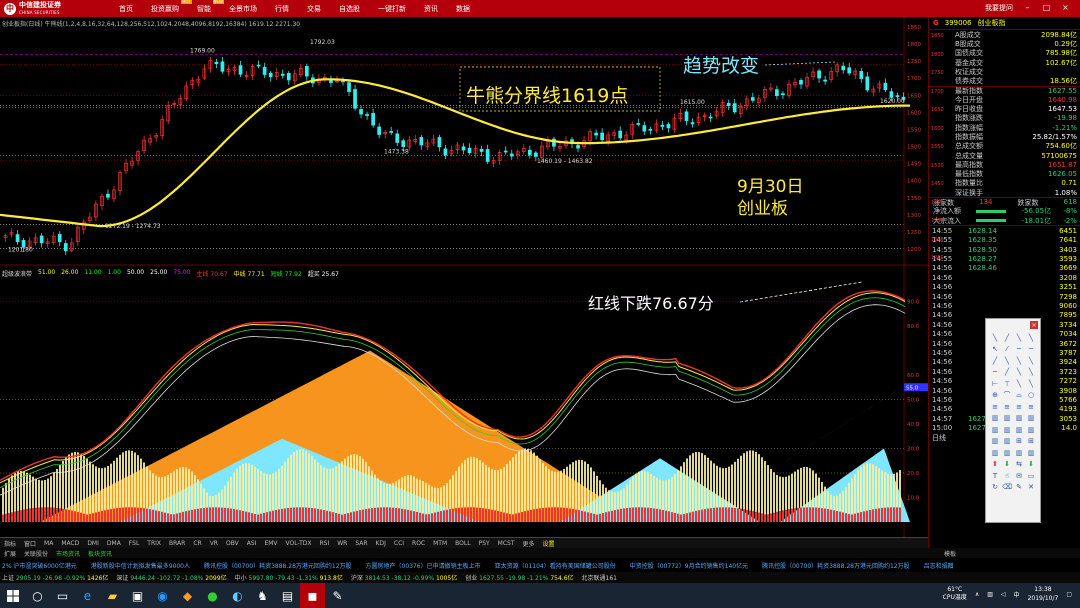  Describe the element at coordinates (1069, 594) in the screenshot. I see `notification-icon: ▢` at that location.